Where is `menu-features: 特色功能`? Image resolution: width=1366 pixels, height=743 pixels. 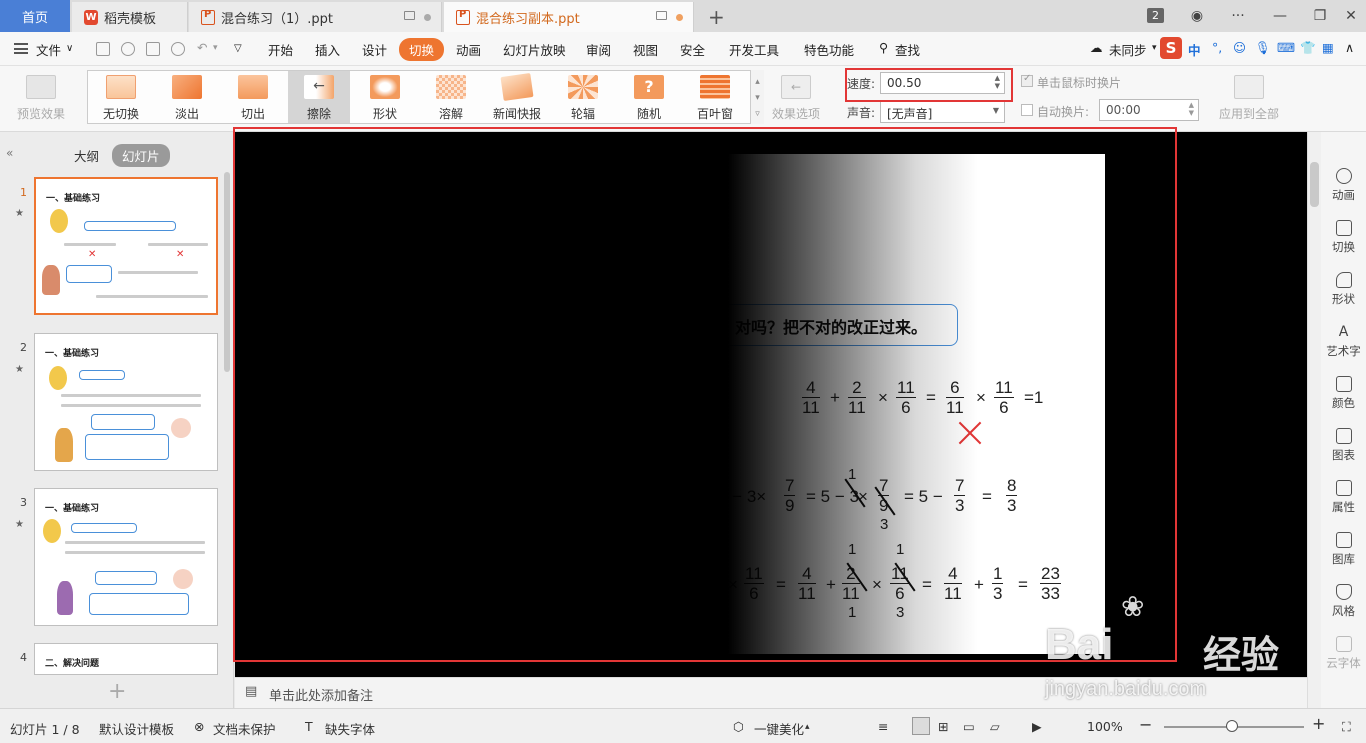
menu-features: 特色功能 is located at coordinates (829, 49).